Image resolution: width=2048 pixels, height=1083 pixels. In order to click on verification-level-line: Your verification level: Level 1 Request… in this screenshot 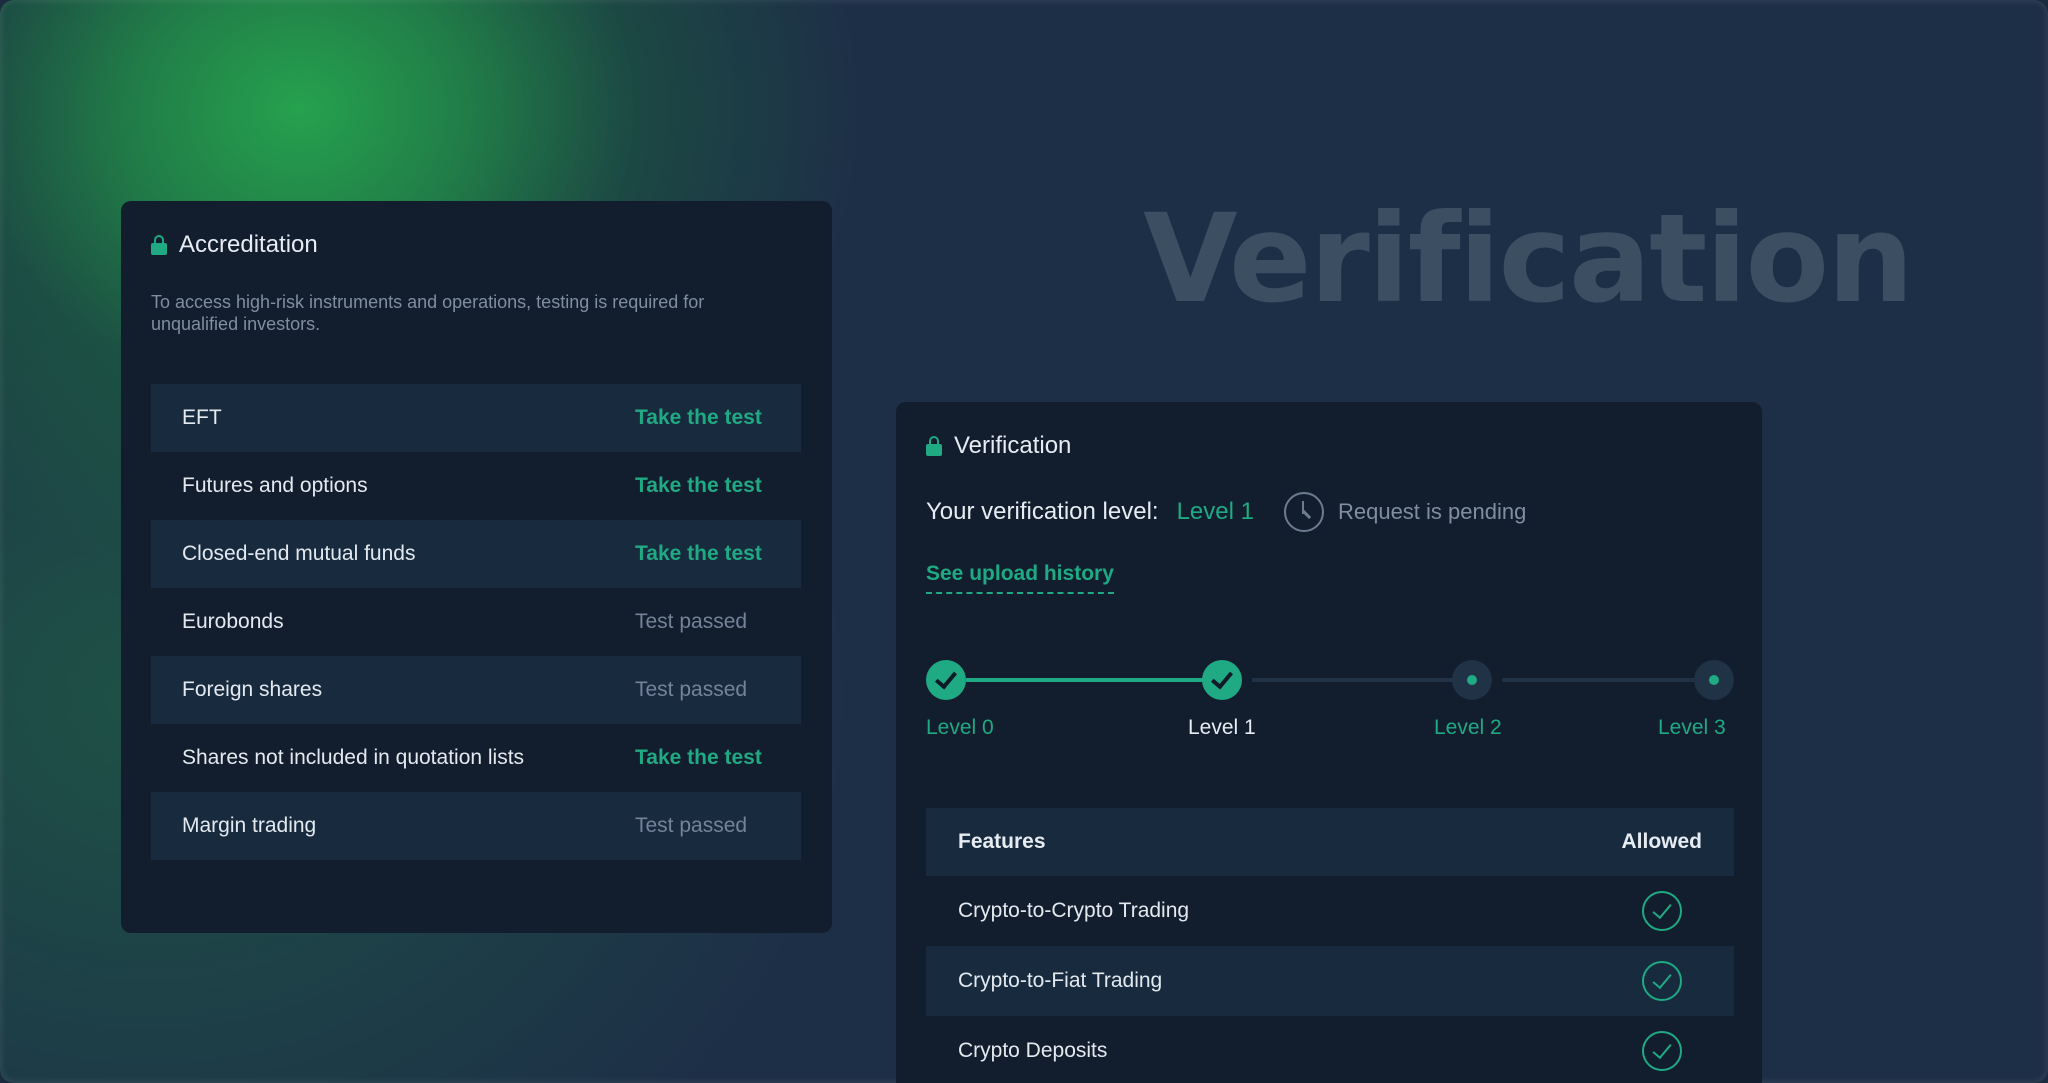, I will do `click(1226, 512)`.